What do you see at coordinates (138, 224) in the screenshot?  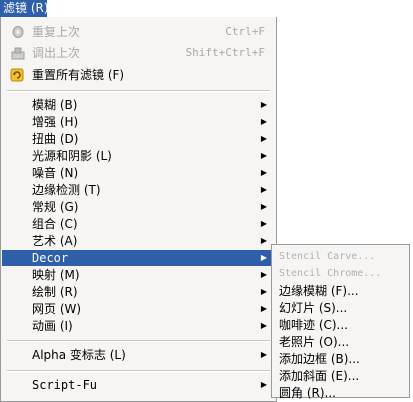 I see `menu-item-combine: 组合 (C) ▶` at bounding box center [138, 224].